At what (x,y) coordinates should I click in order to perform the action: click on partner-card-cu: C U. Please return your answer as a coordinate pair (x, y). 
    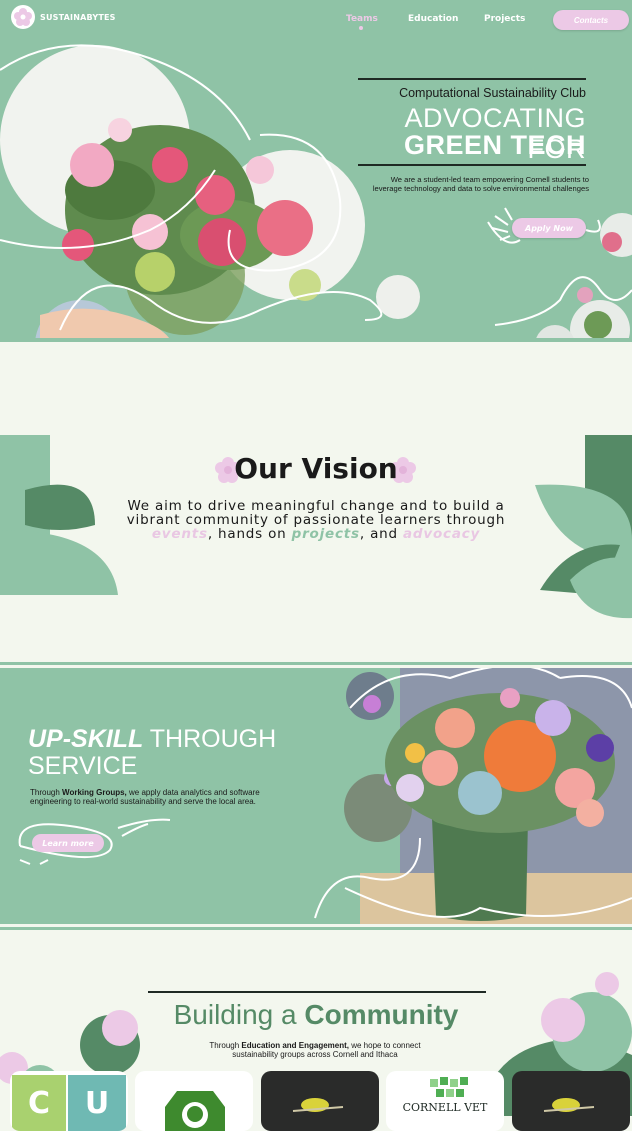
    Looking at the image, I should click on (69, 1101).